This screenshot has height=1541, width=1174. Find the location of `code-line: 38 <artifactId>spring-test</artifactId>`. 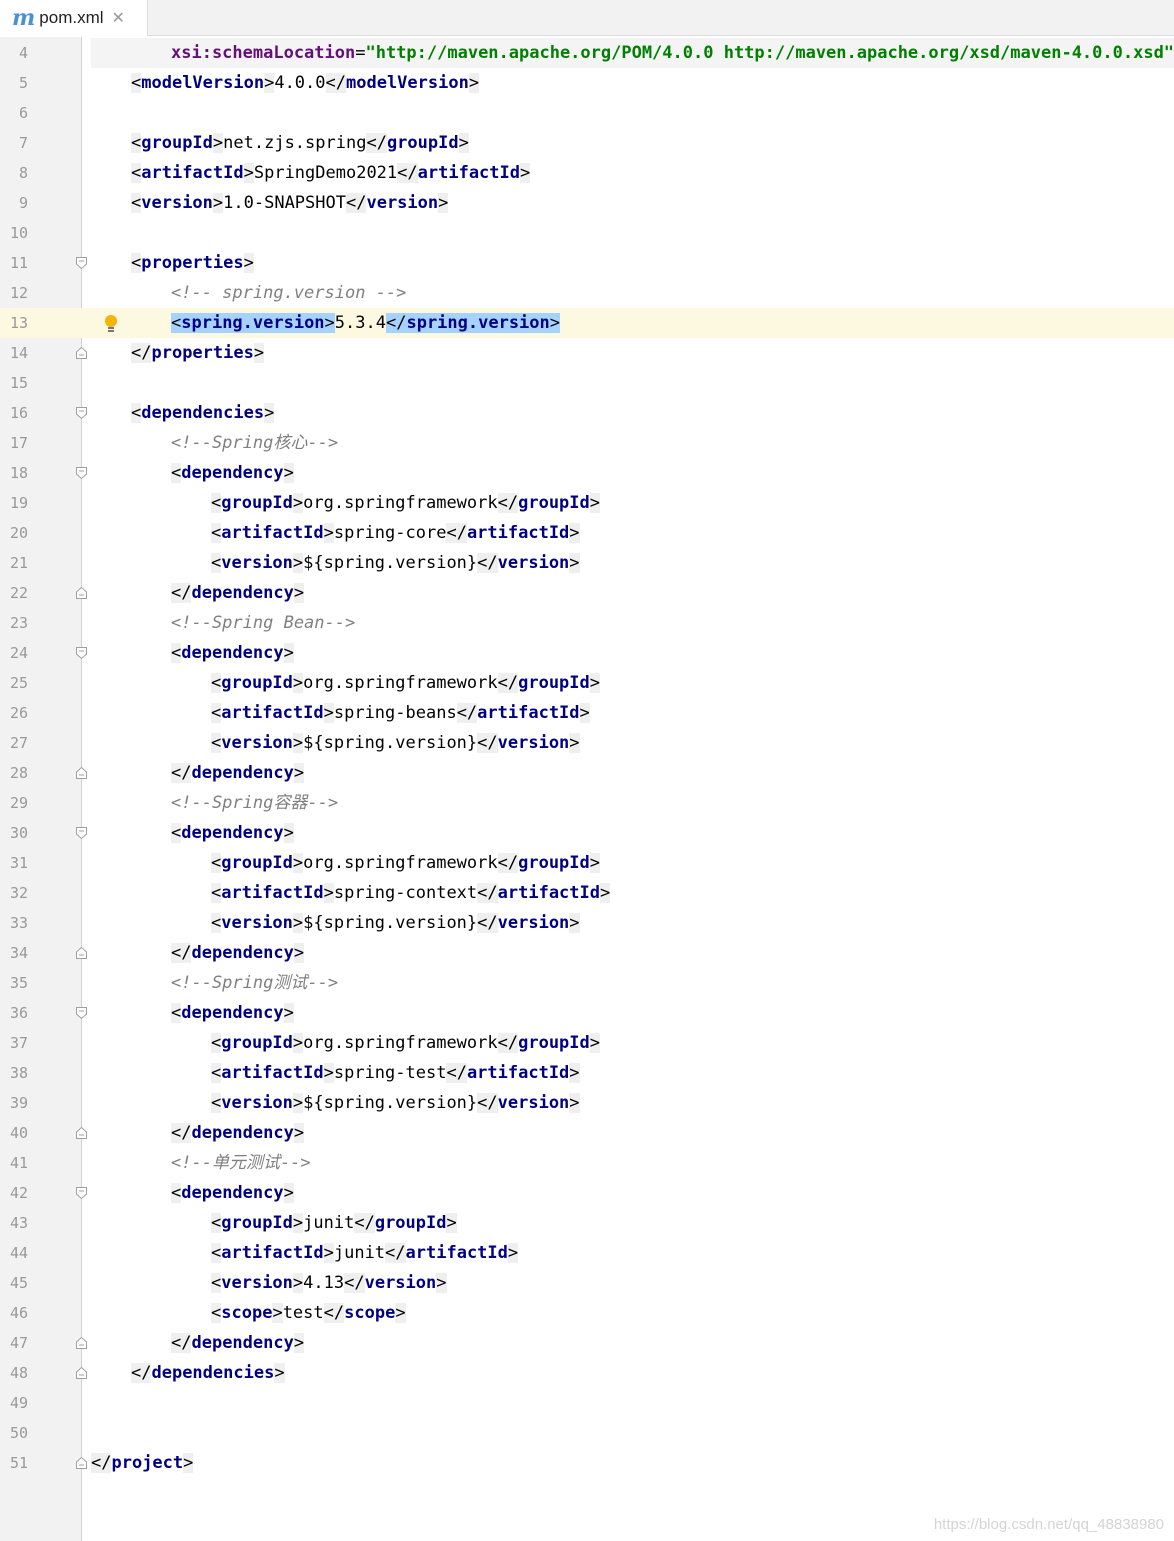

code-line: 38 <artifactId>spring-test</artifactId> is located at coordinates (587, 1073).